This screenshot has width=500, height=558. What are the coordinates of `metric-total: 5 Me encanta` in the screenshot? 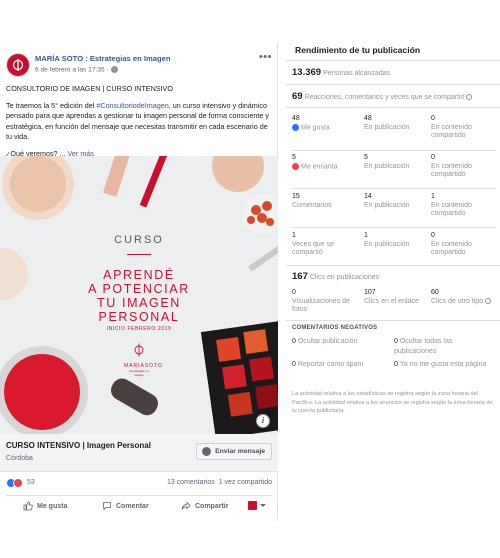 It's located at (327, 162).